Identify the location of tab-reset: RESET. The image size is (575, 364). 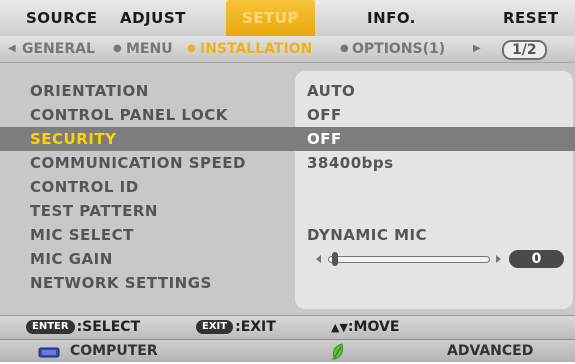
(531, 18).